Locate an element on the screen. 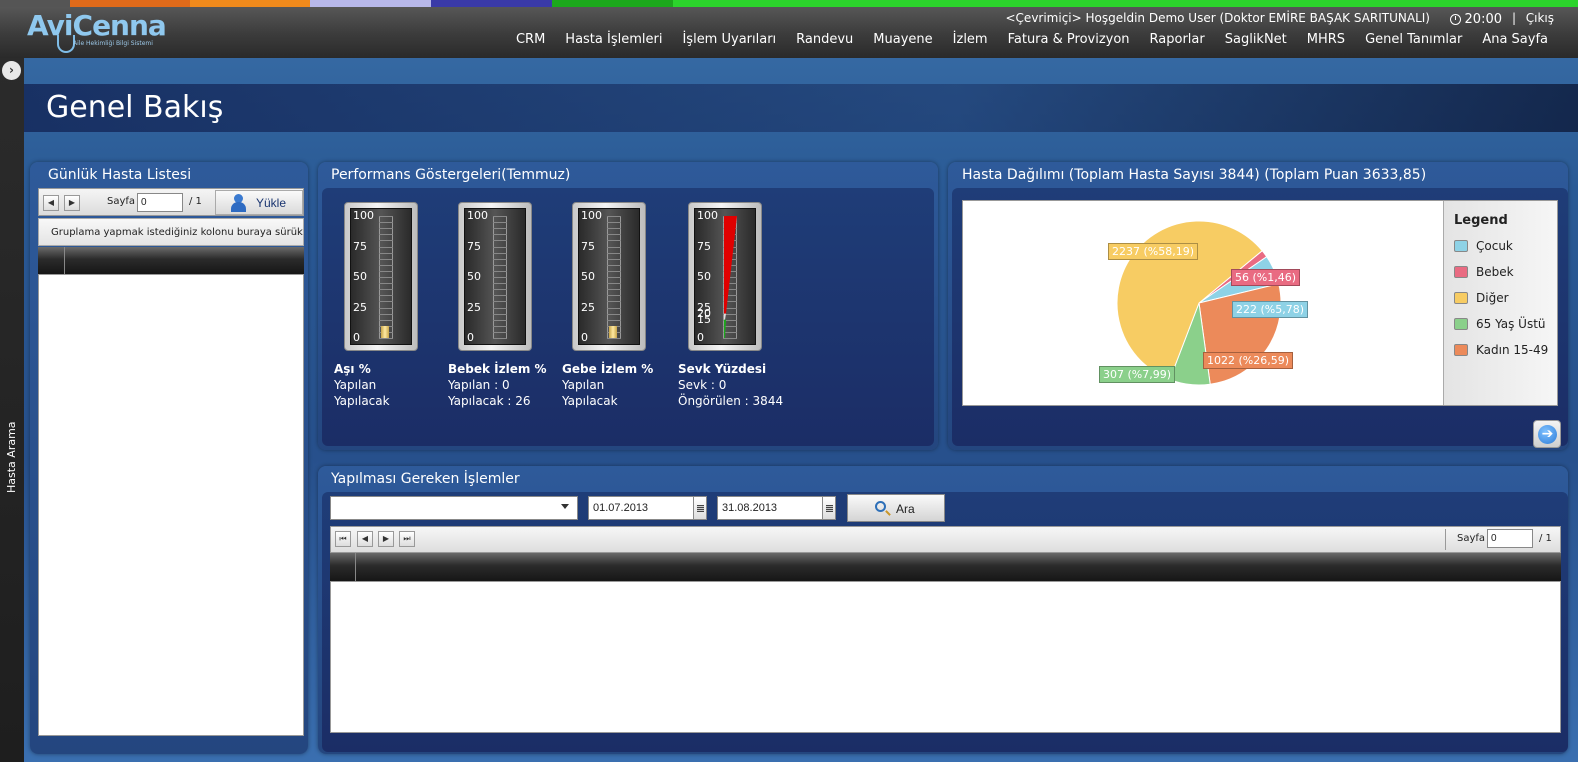 Image resolution: width=1578 pixels, height=762 pixels. legend-item: Kadın 15-49 is located at coordinates (1501, 350).